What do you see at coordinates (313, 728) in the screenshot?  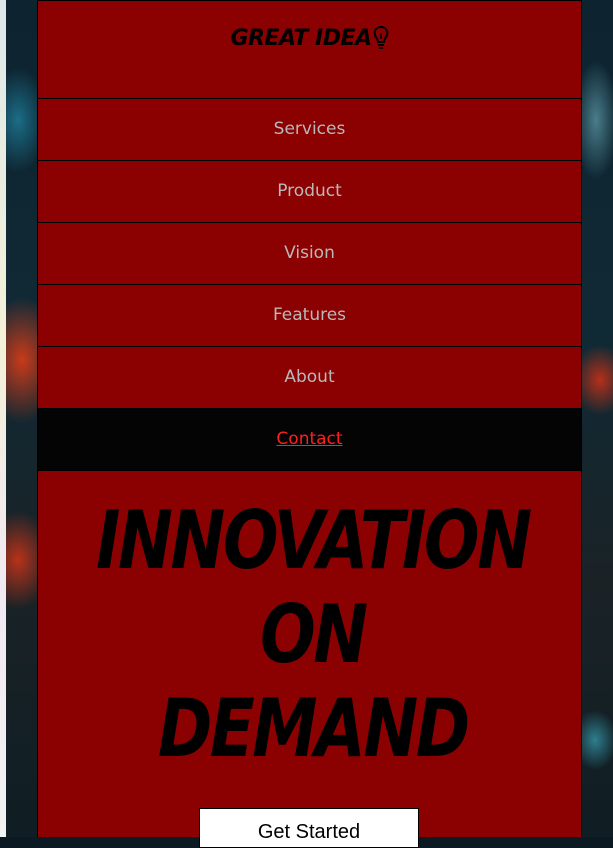 I see `hero-line: DEMAND` at bounding box center [313, 728].